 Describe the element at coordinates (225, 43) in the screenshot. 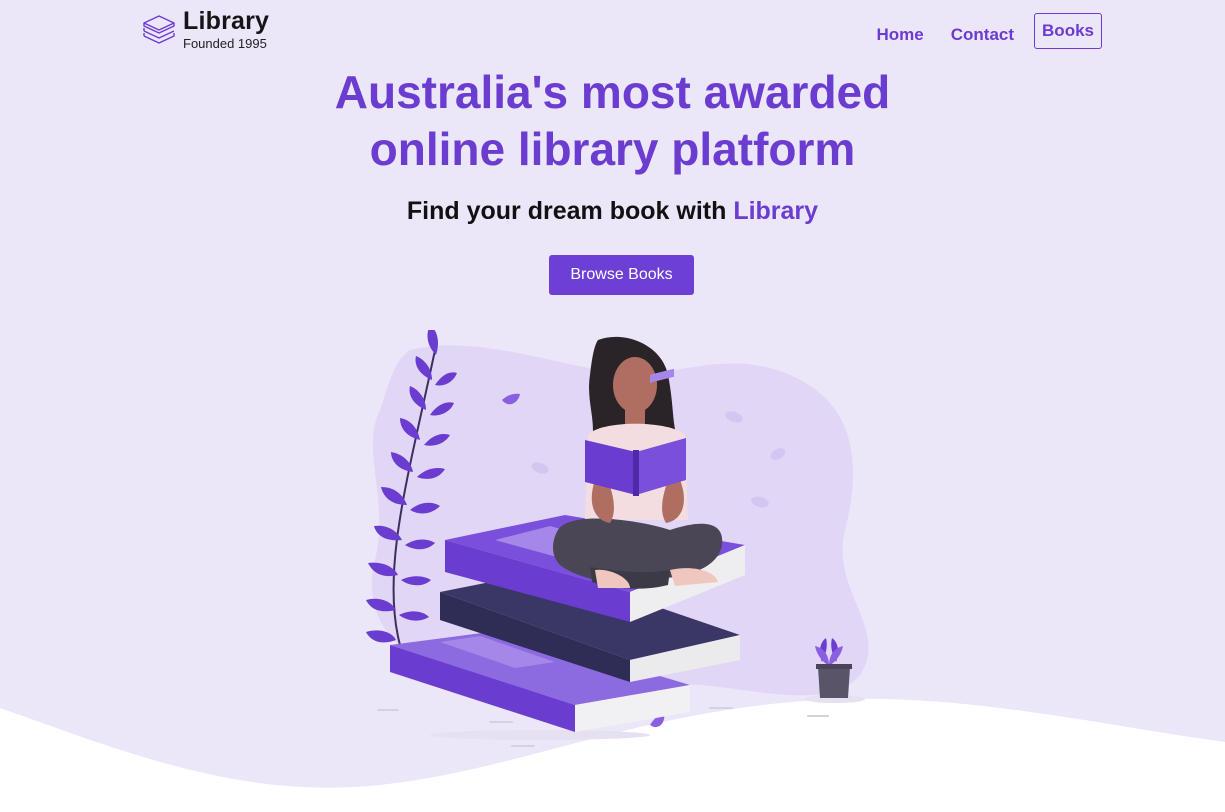

I see `brand-tagline: Founded 1995` at that location.